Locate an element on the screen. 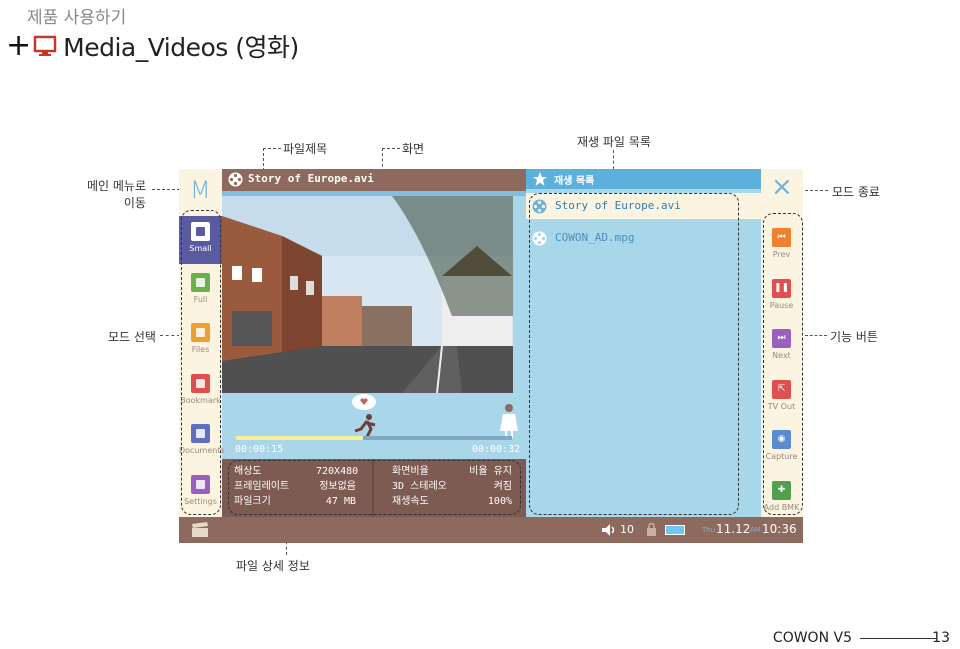 The height and width of the screenshot is (649, 960). playlist-highlight is located at coordinates (634, 354).